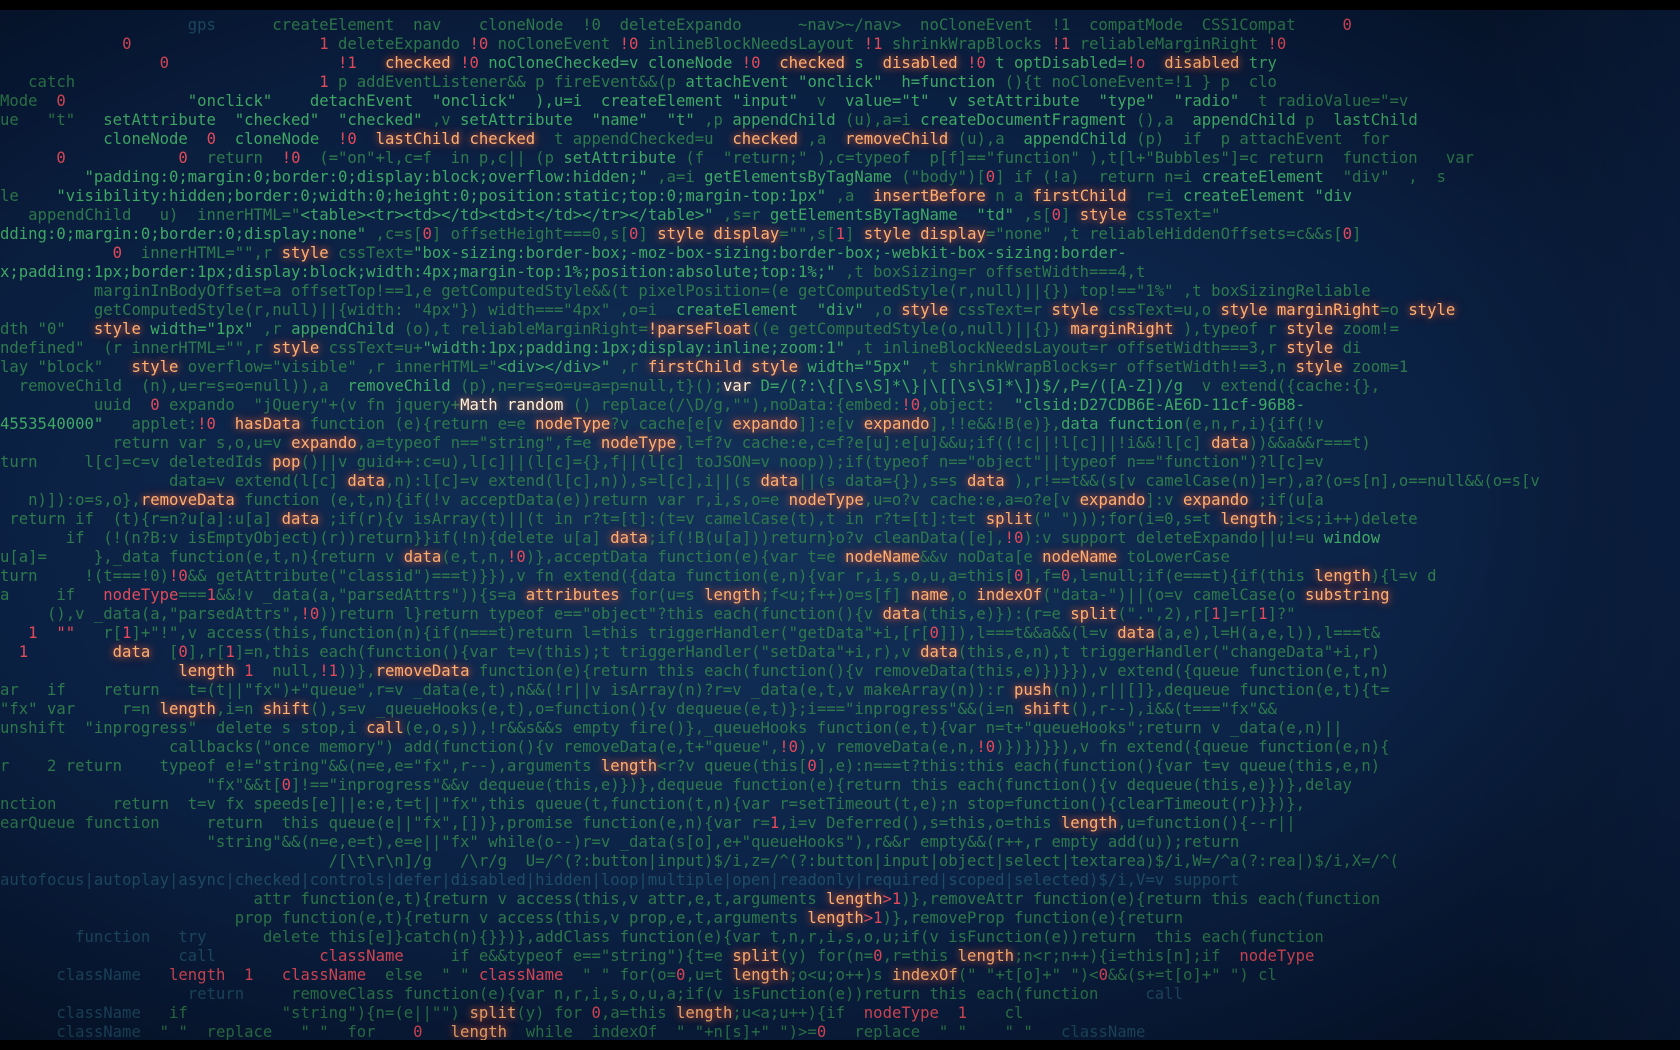  I want to click on code-token: t appendChecked=u, so click(634, 139).